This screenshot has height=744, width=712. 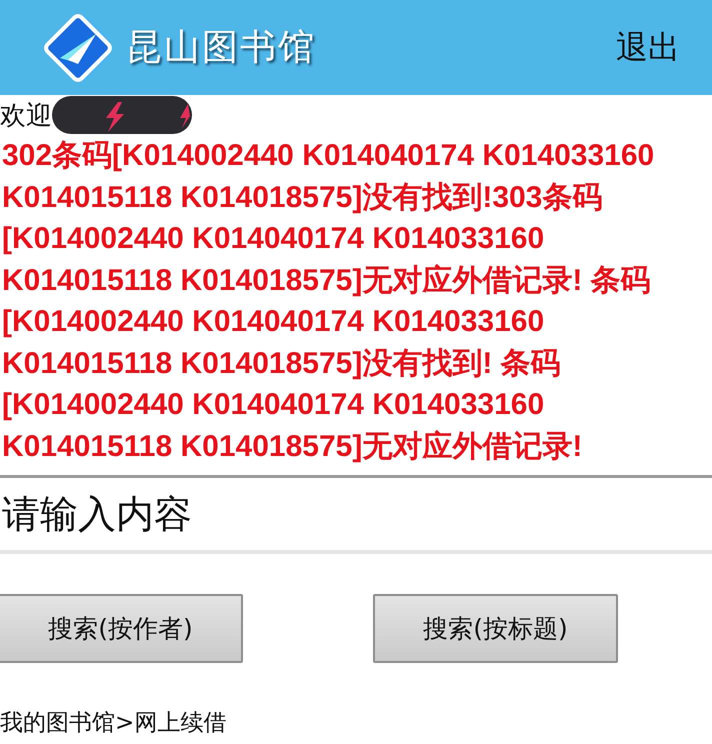 What do you see at coordinates (114, 723) in the screenshot?
I see `breadcrumb: 我的图书馆>网上续借` at bounding box center [114, 723].